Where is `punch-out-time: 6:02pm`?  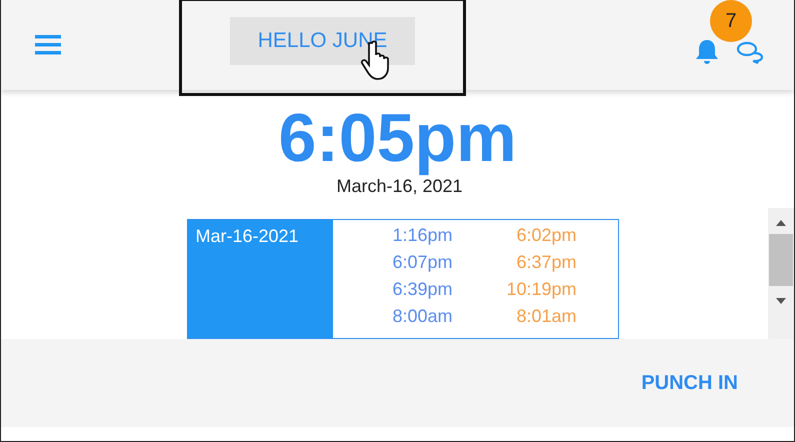 punch-out-time: 6:02pm is located at coordinates (545, 235).